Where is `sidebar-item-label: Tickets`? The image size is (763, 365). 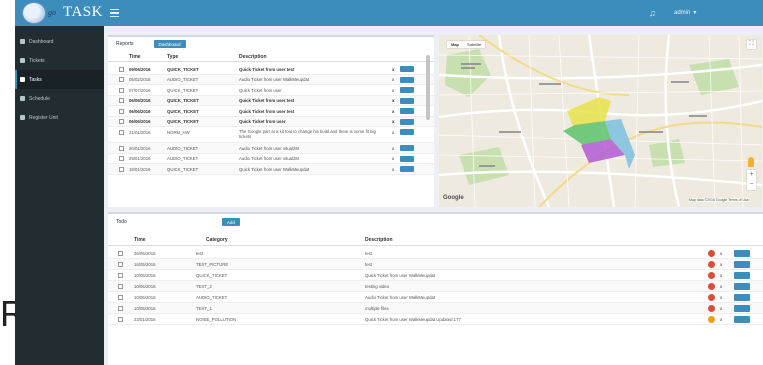 sidebar-item-label: Tickets is located at coordinates (37, 60).